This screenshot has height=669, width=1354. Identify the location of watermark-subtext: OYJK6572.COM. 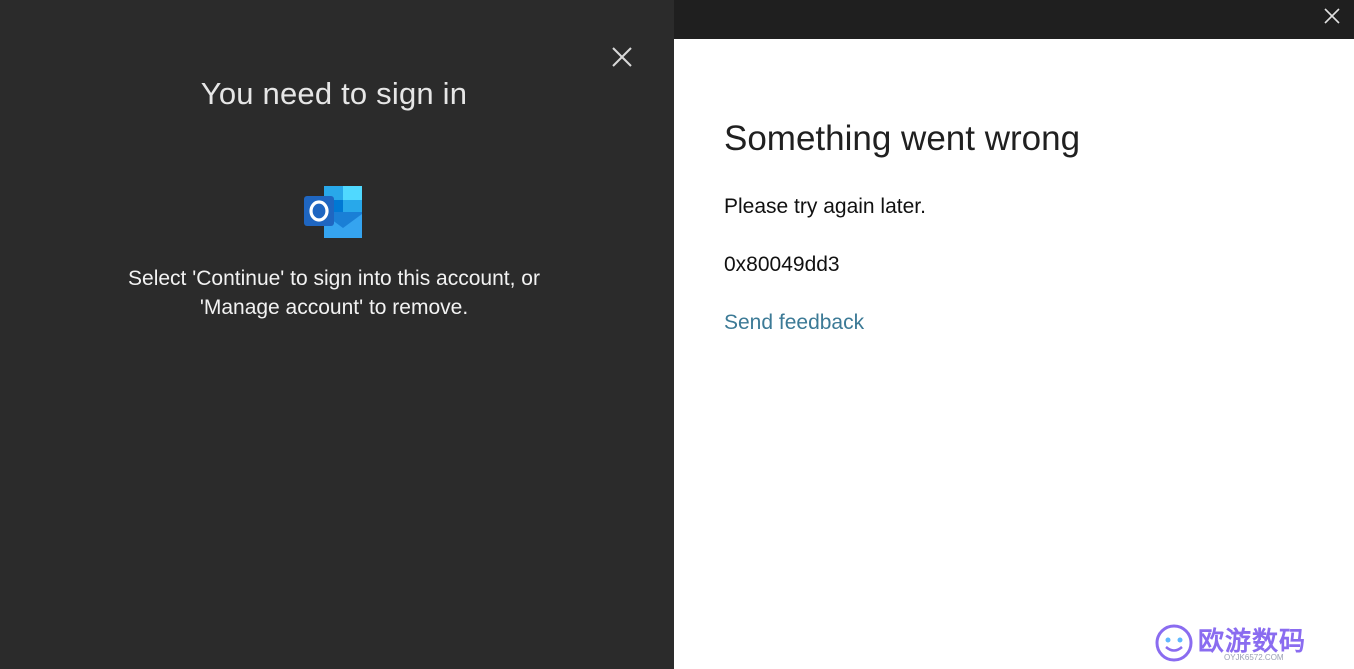
(1254, 657).